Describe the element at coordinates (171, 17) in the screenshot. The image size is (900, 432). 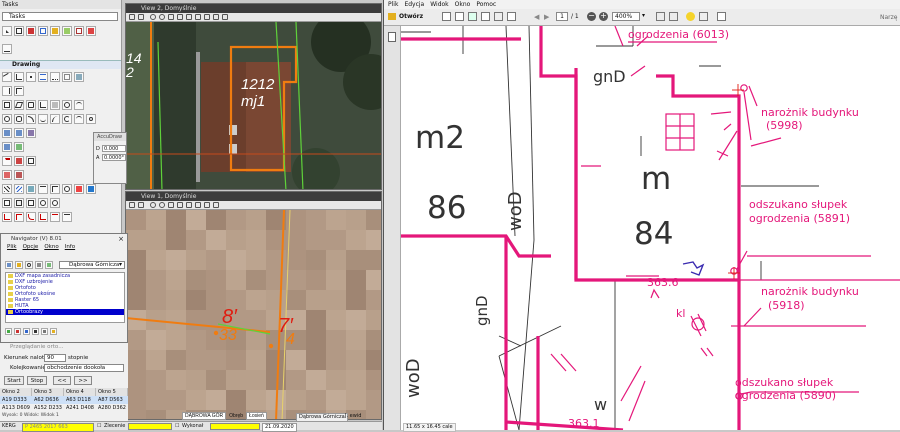
I see `window-area-icon` at that location.